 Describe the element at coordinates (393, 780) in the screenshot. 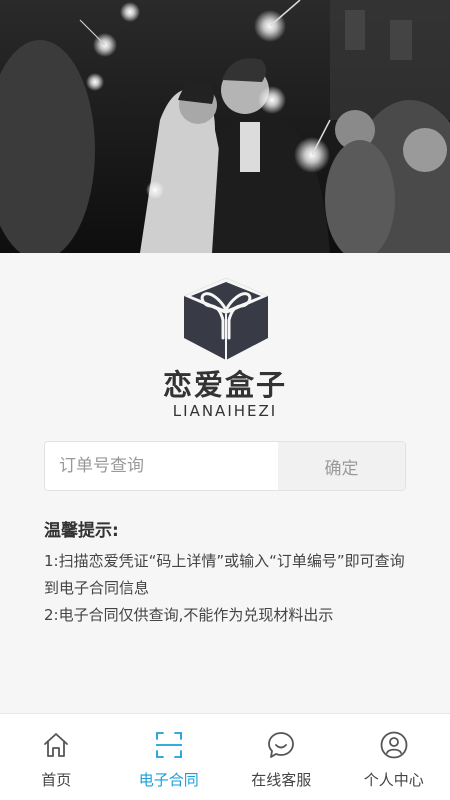

I see `tab-profile-label: 个人中心` at that location.